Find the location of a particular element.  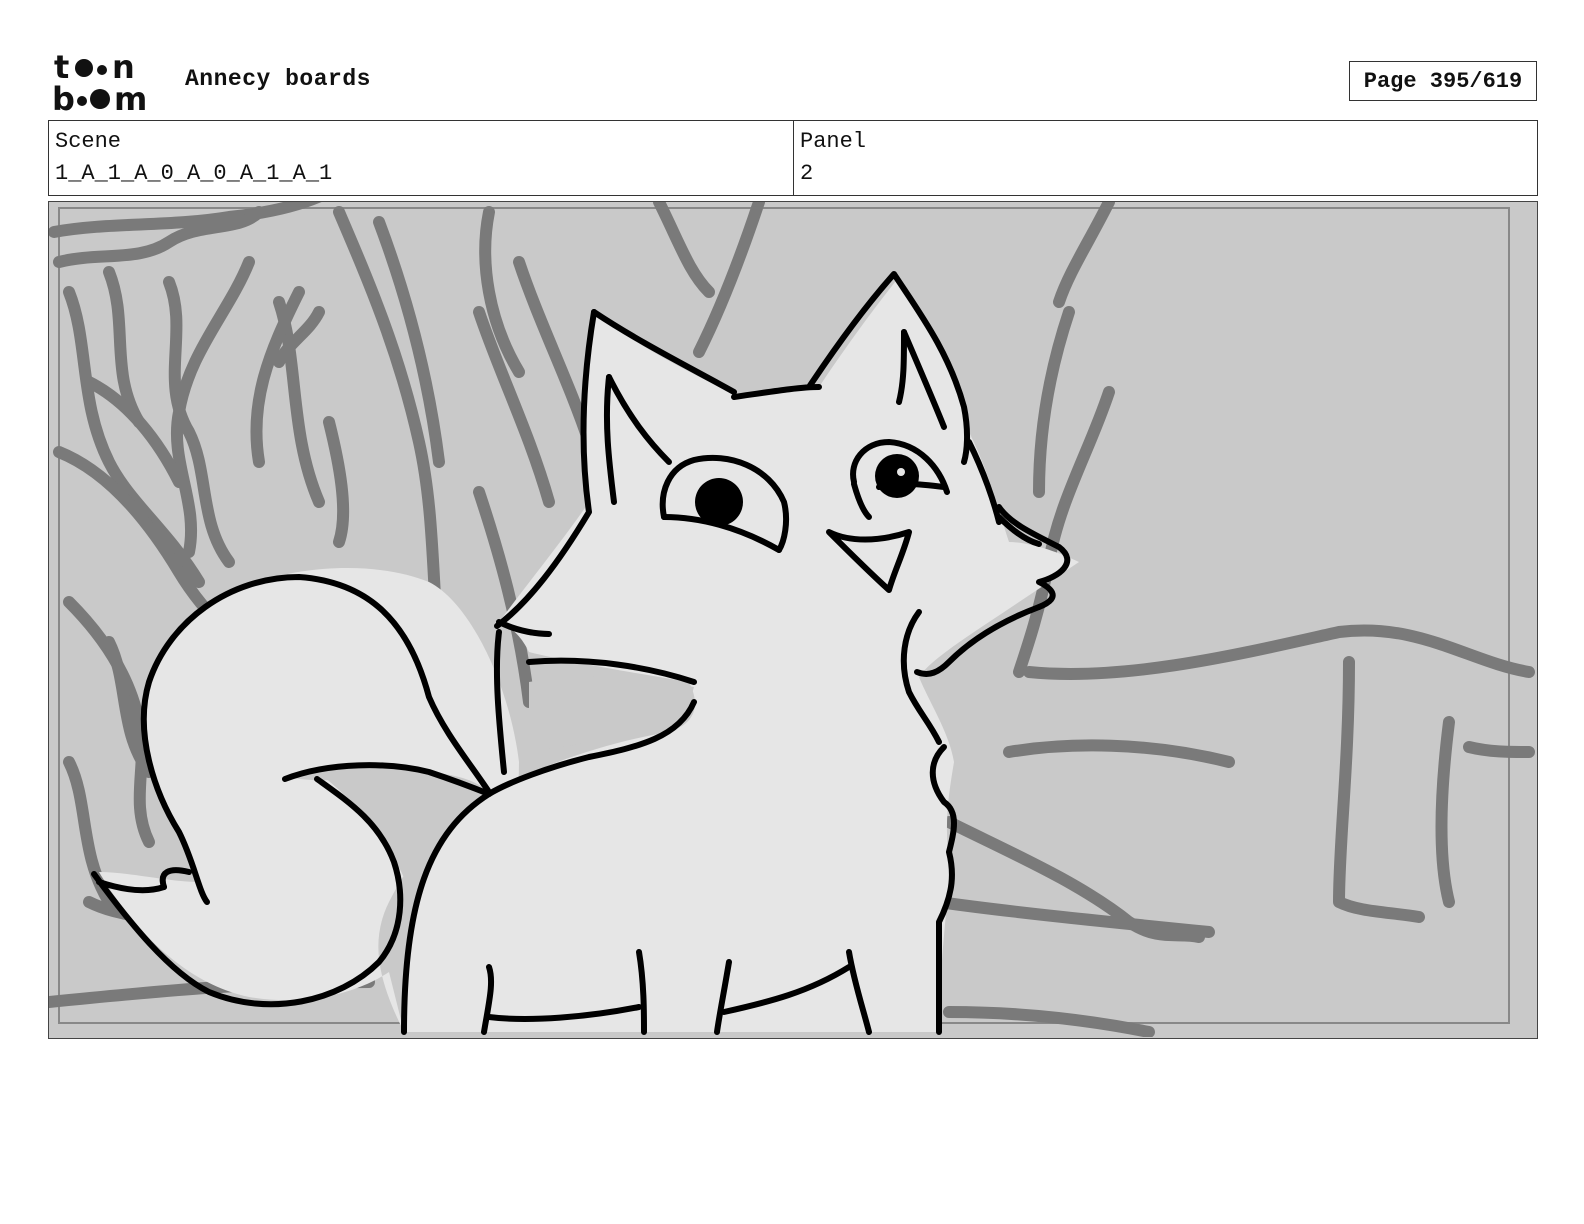

scene-label: Scene is located at coordinates (88, 141).